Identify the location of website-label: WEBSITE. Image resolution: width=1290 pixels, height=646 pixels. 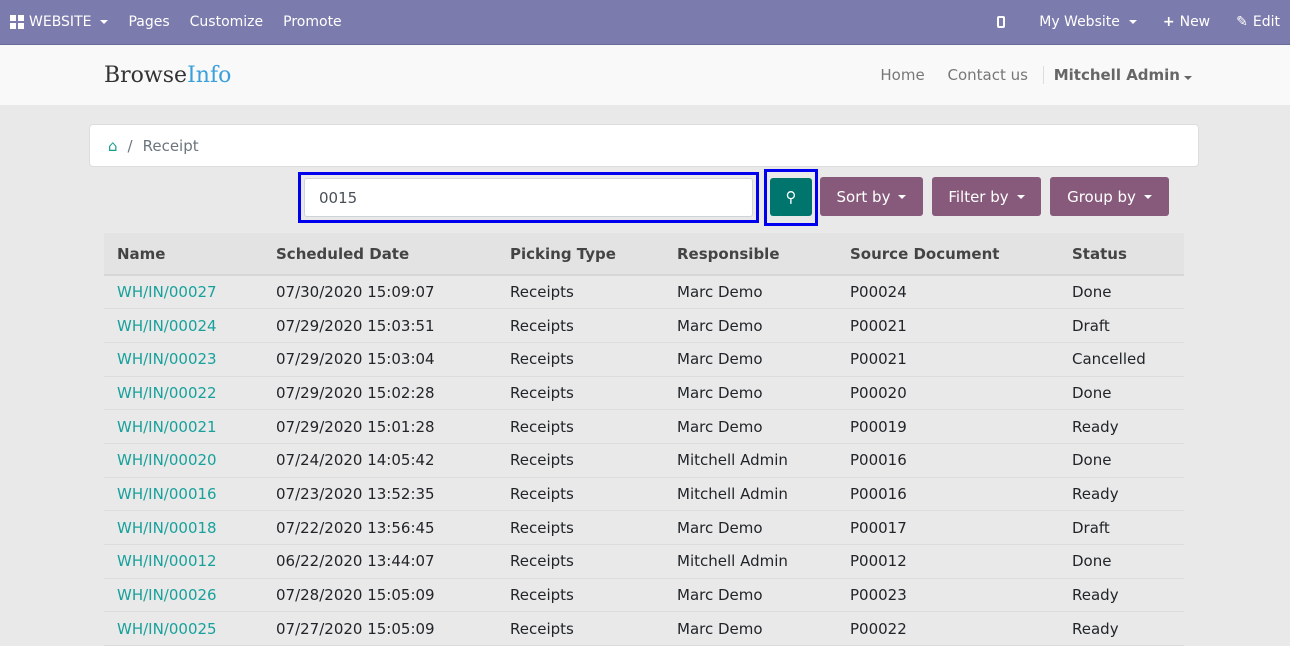
(60, 22).